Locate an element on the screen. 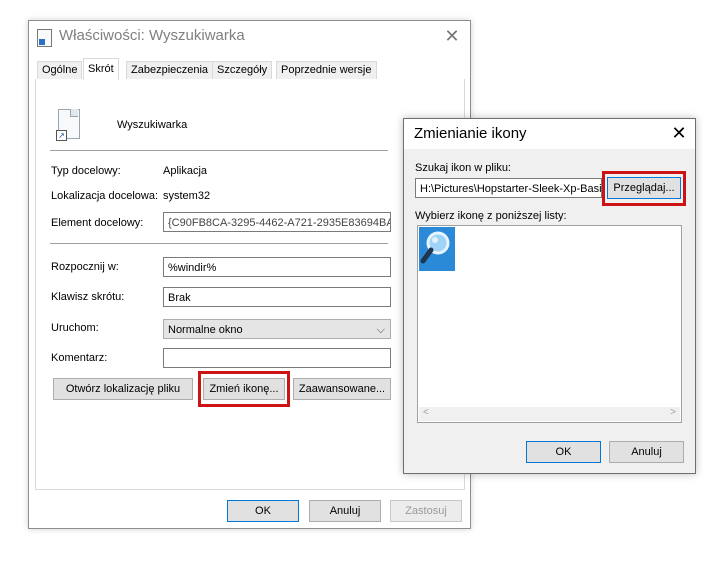 Image resolution: width=719 pixels, height=565 pixels. ok-button: OK is located at coordinates (263, 511).